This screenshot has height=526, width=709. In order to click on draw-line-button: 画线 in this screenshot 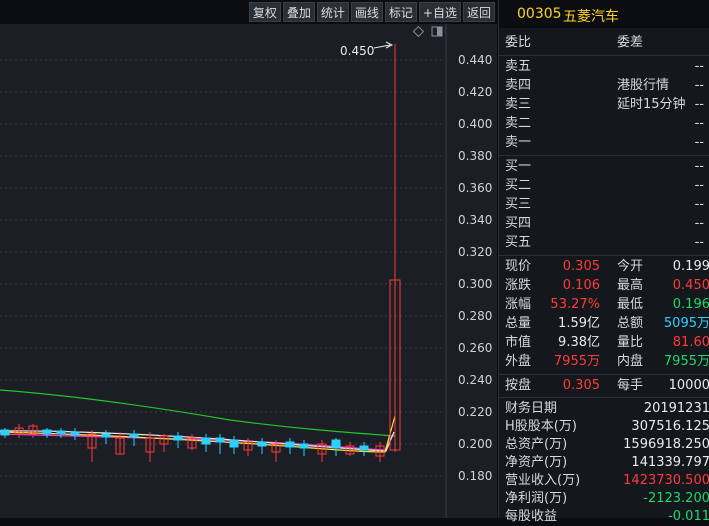, I will do `click(366, 12)`.